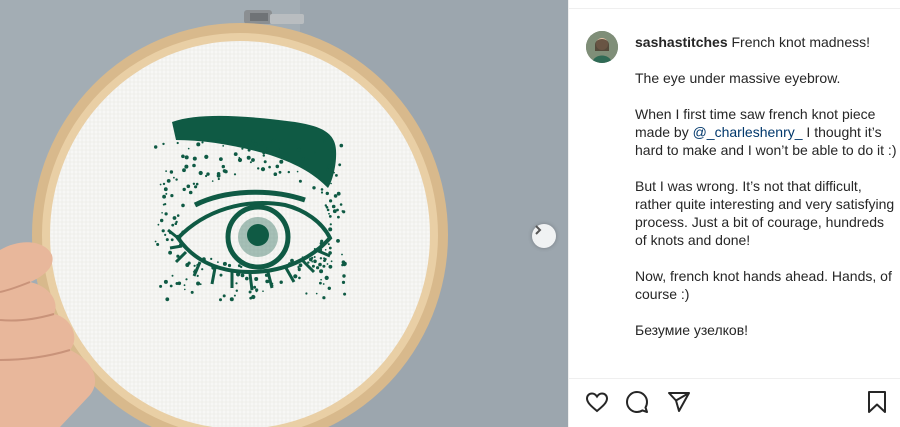 This screenshot has width=900, height=427. I want to click on next-image-button, so click(544, 236).